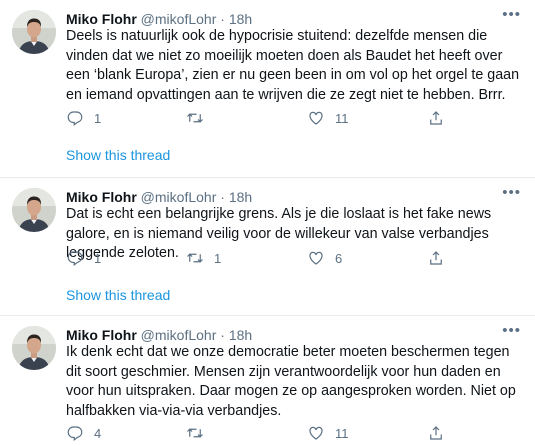  I want to click on tweet-actions: 4 11, so click(266, 433).